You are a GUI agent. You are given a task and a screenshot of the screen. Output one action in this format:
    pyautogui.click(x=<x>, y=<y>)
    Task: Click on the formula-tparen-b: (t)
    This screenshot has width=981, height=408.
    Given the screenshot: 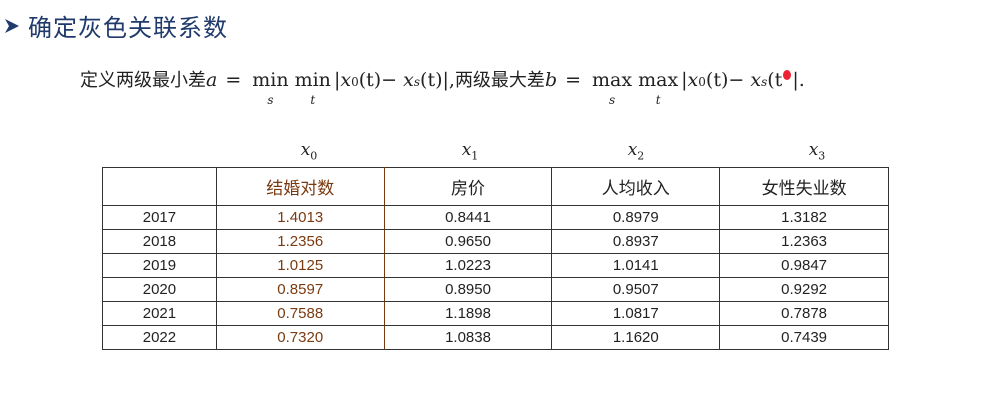 What is the action you would take?
    pyautogui.click(x=717, y=80)
    